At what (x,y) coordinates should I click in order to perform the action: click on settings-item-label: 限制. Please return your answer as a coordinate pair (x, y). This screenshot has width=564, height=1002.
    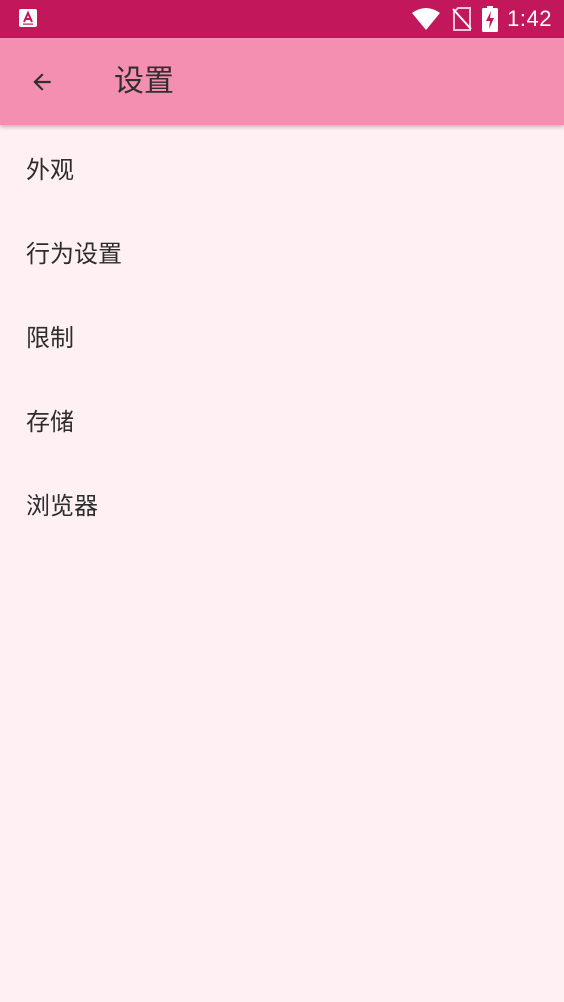
    Looking at the image, I should click on (50, 337).